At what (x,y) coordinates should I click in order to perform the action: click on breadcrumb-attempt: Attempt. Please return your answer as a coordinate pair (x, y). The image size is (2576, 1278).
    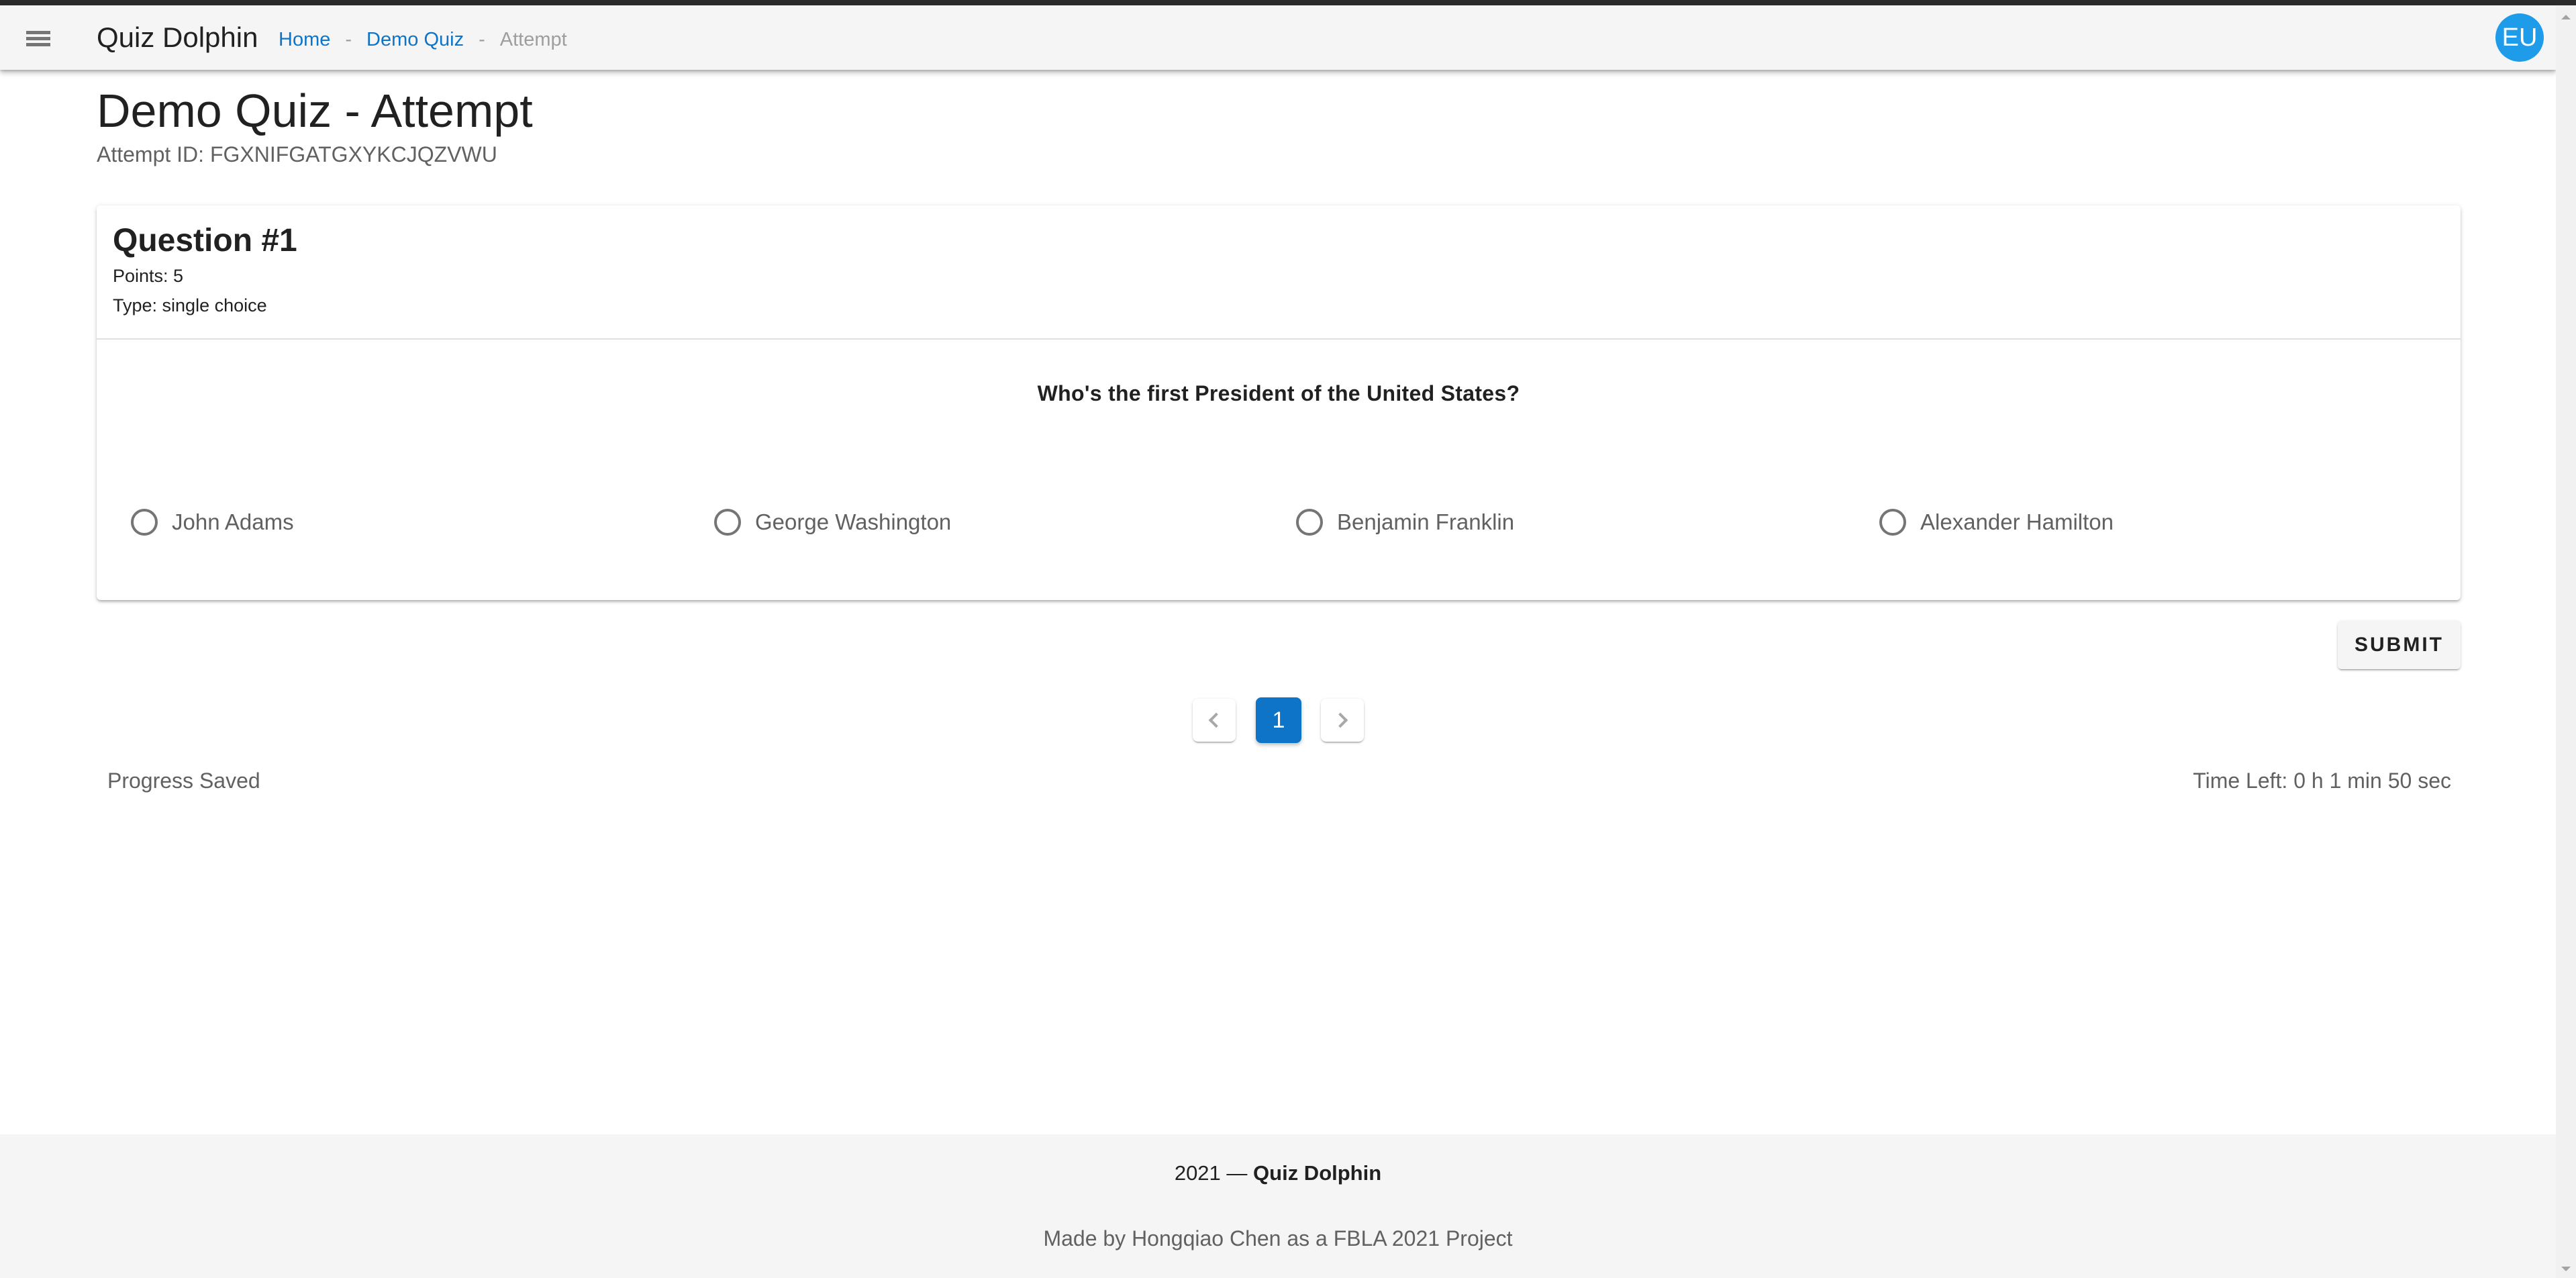
    Looking at the image, I should click on (533, 39).